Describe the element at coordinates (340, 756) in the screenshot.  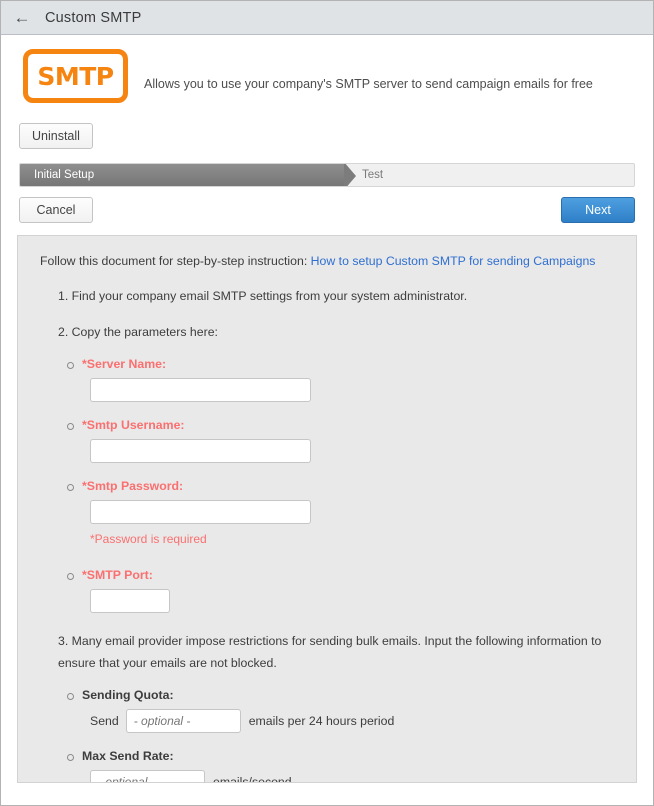
I see `max-send-rate-label: Max Send Rate:` at that location.